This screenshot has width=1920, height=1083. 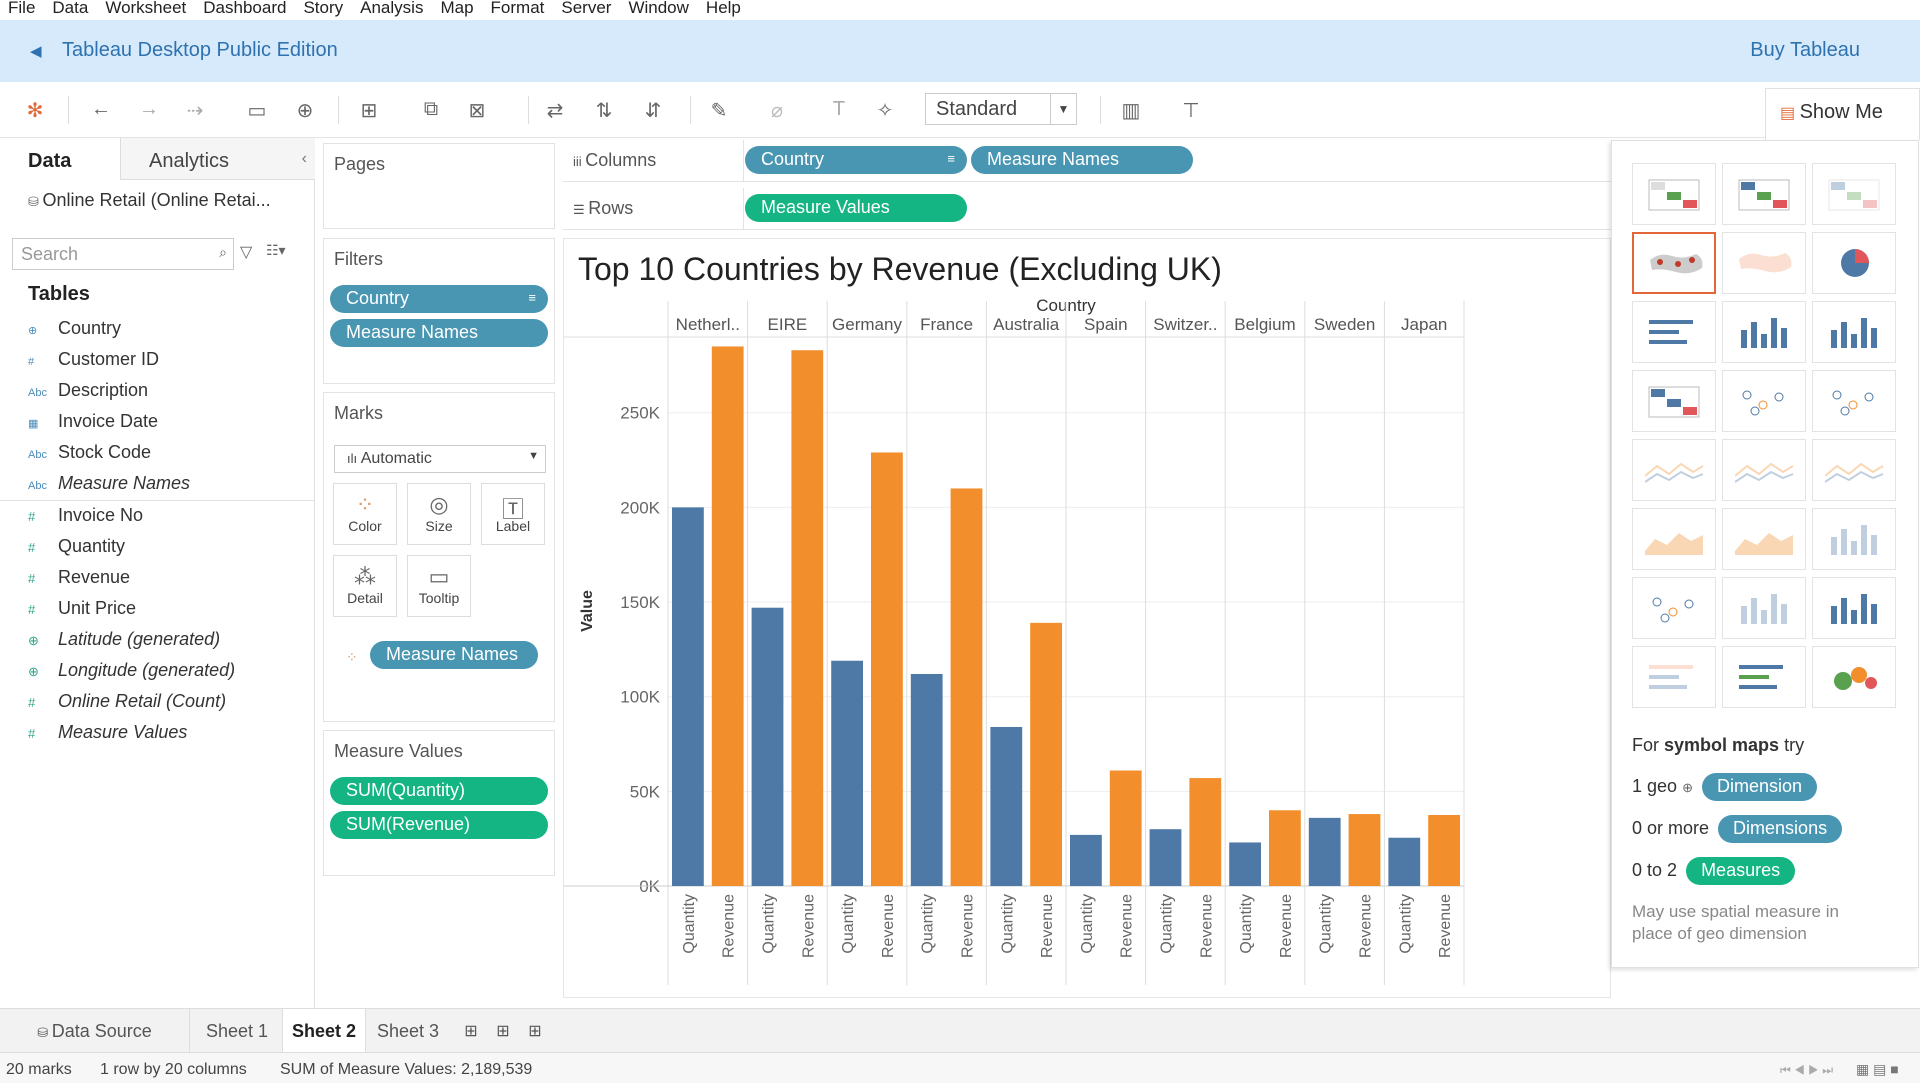 I want to click on view-size-select: Standard ▼, so click(x=1001, y=109).